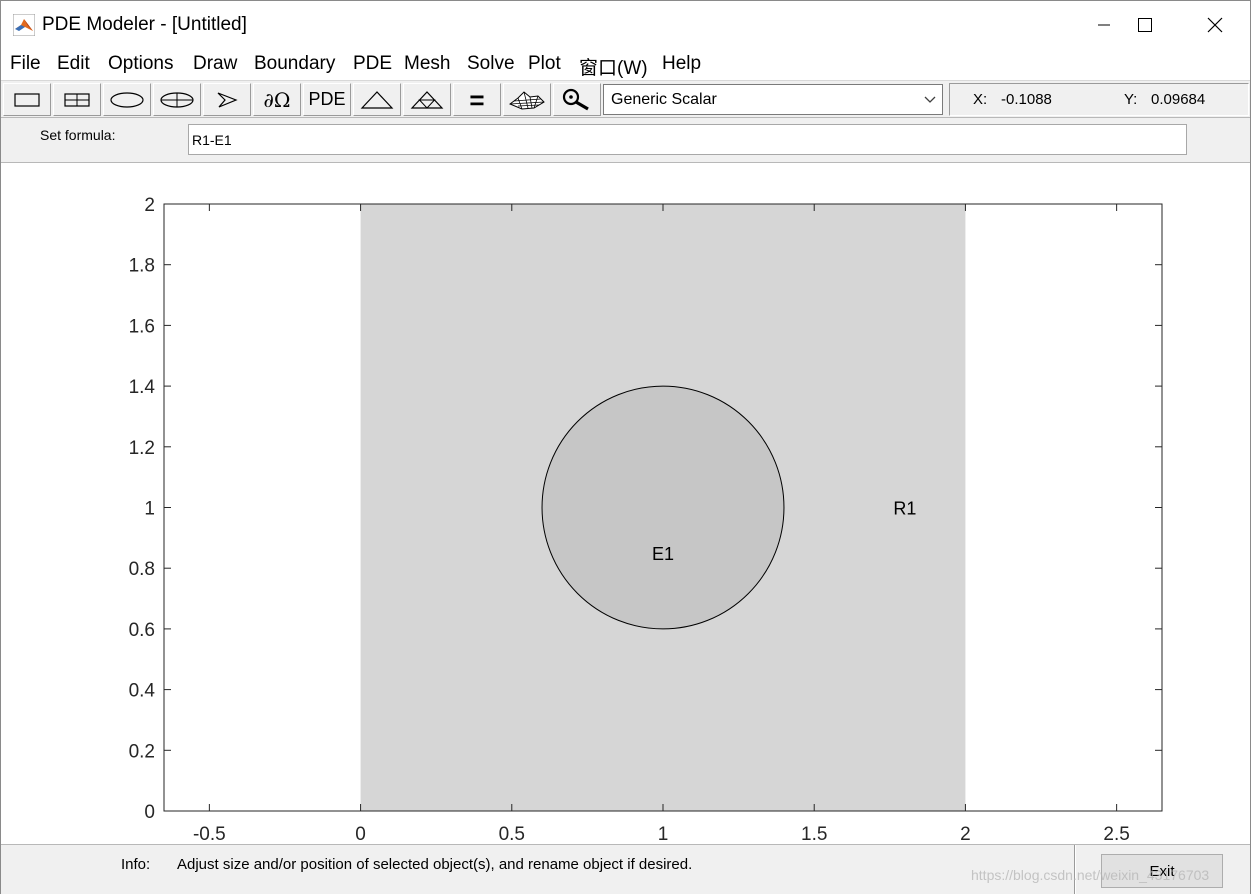  Describe the element at coordinates (427, 64) in the screenshot. I see `menu-mesh: Mesh` at that location.